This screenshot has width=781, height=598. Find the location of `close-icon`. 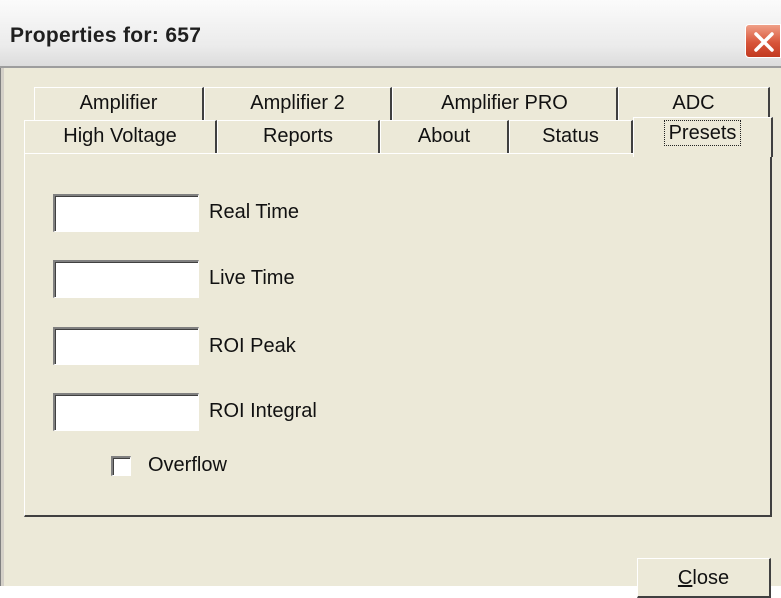

close-icon is located at coordinates (764, 42).